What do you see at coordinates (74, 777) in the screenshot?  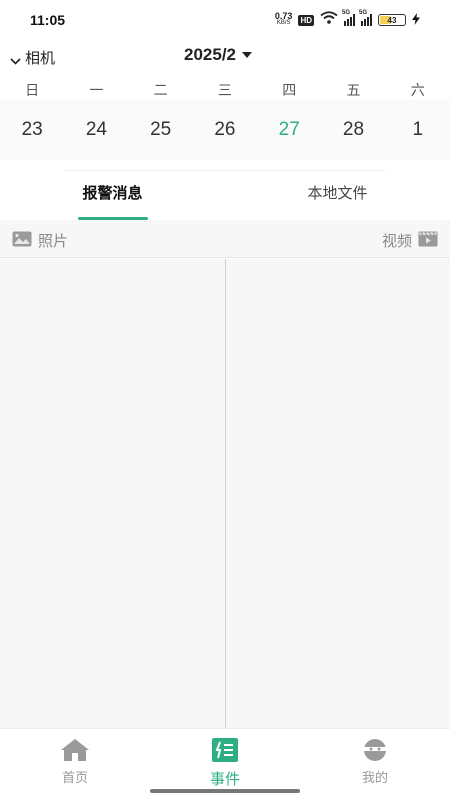 I see `nav-label: 首页` at bounding box center [74, 777].